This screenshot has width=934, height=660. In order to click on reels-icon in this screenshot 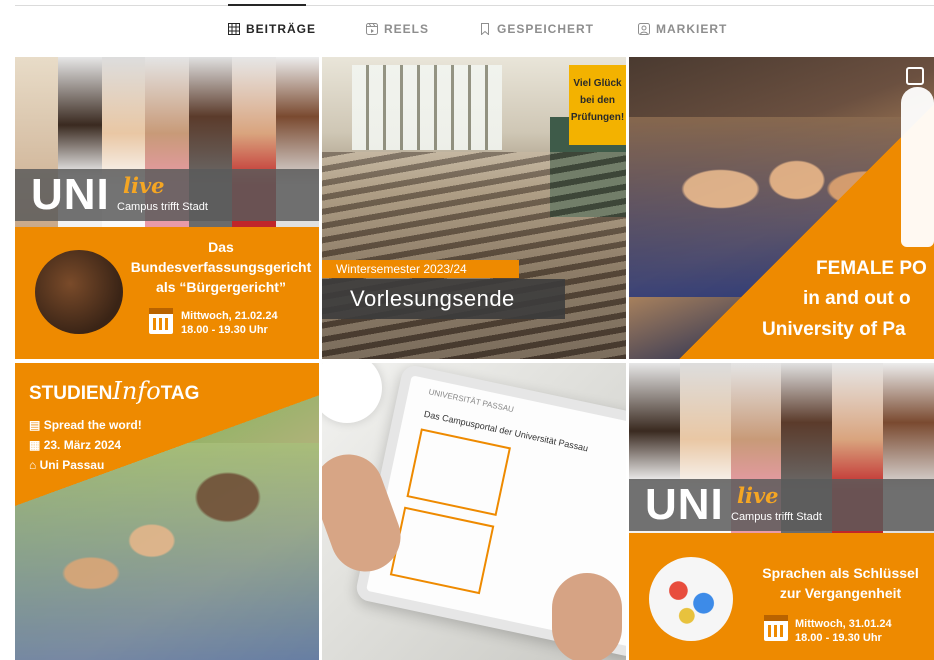, I will do `click(372, 29)`.